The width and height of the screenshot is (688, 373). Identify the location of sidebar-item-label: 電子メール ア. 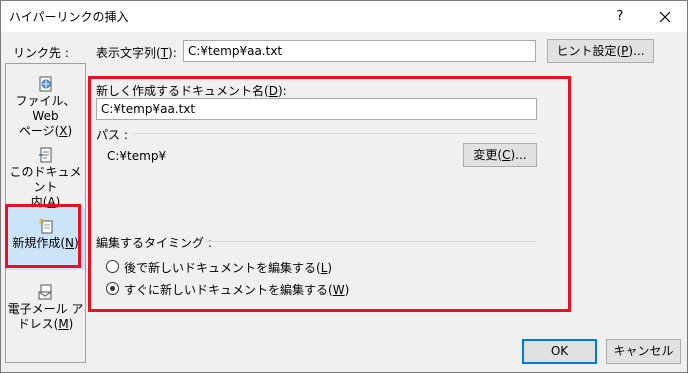
(45, 309).